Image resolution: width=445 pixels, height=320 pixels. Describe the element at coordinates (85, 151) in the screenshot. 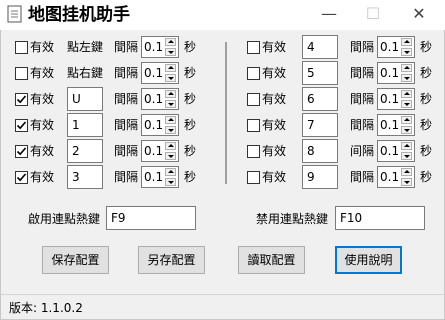

I see `key-field-left_rows-5: 2` at that location.